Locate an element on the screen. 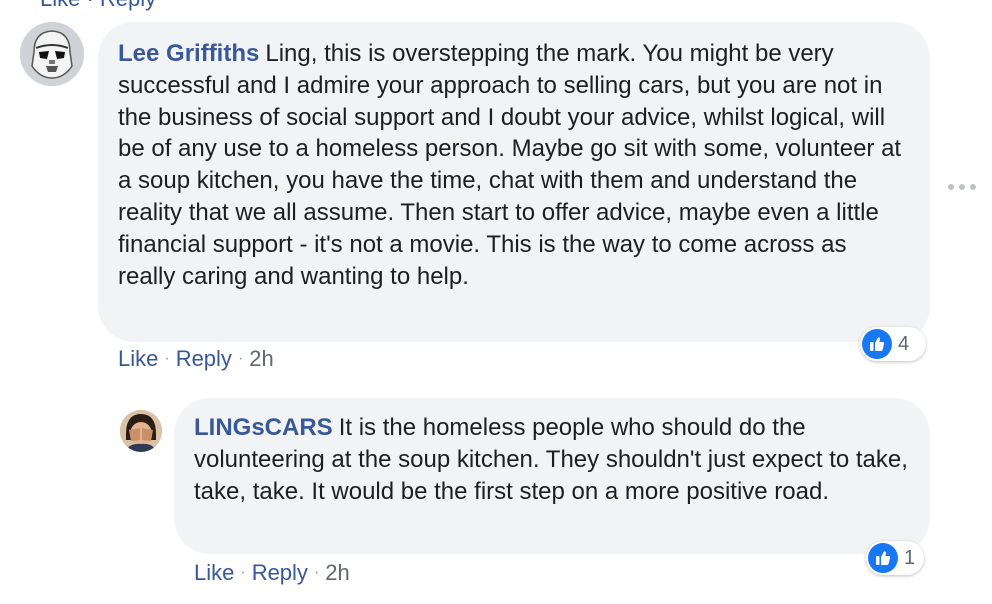  stormtrooper-avatar-icon is located at coordinates (52, 54).